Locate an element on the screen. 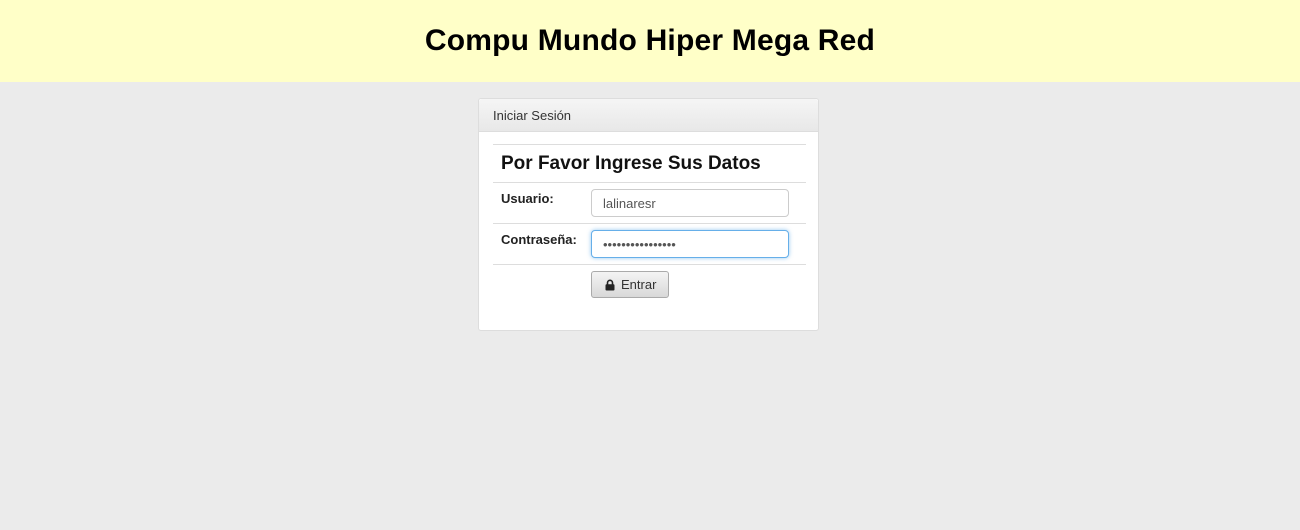  password-input is located at coordinates (690, 244).